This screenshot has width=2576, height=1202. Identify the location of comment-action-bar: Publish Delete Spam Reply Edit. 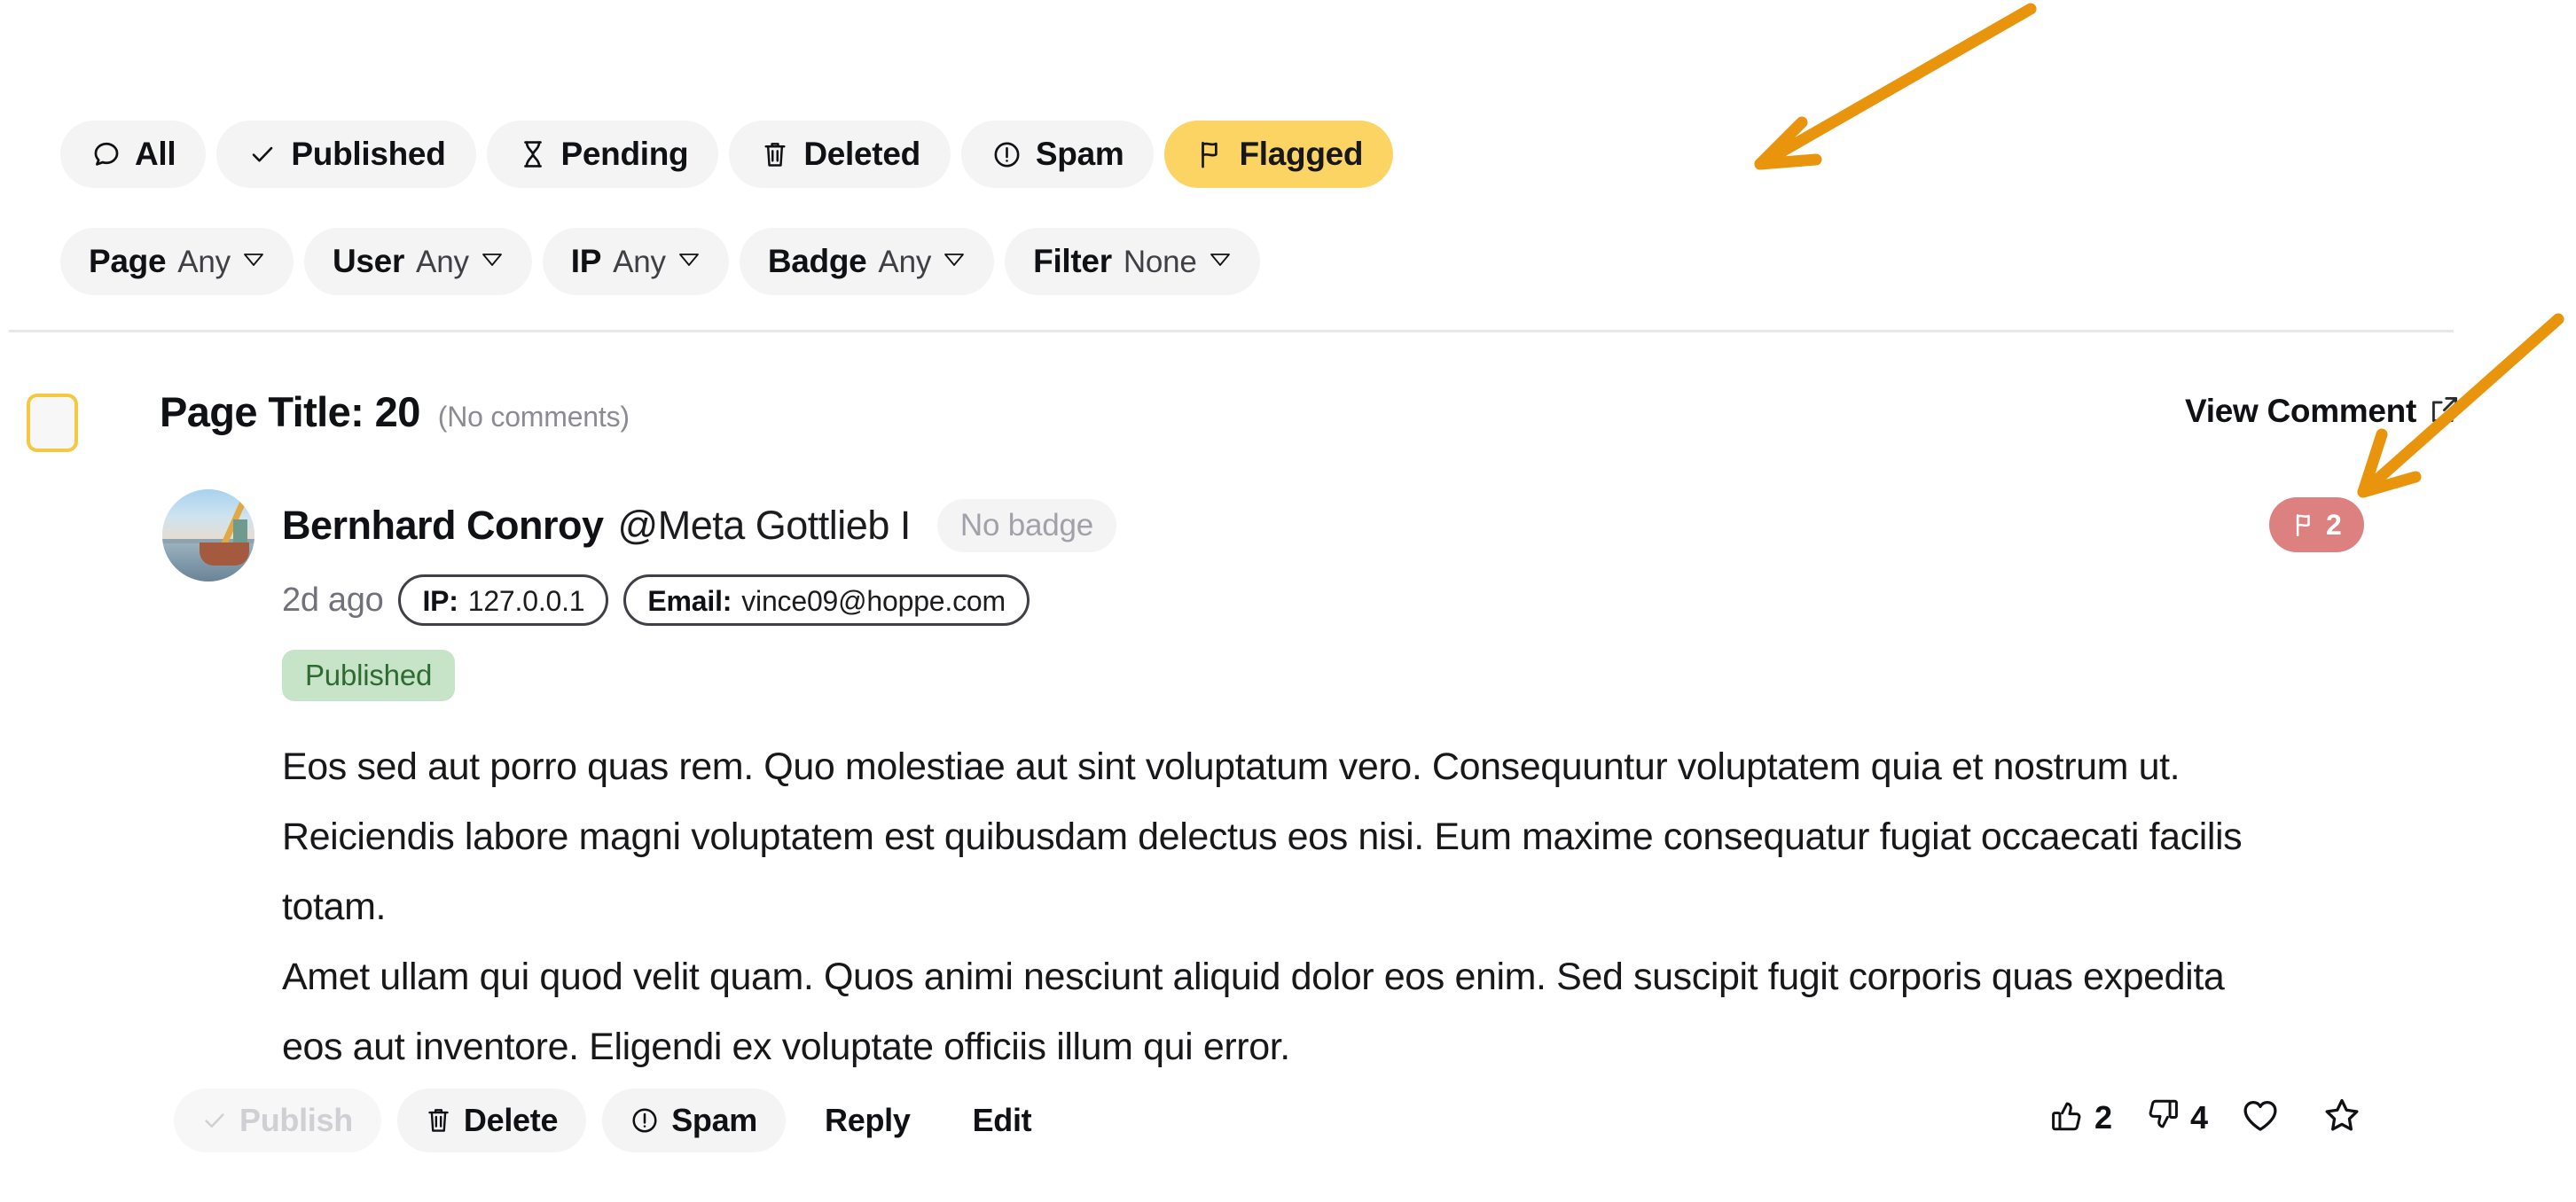
(614, 1121).